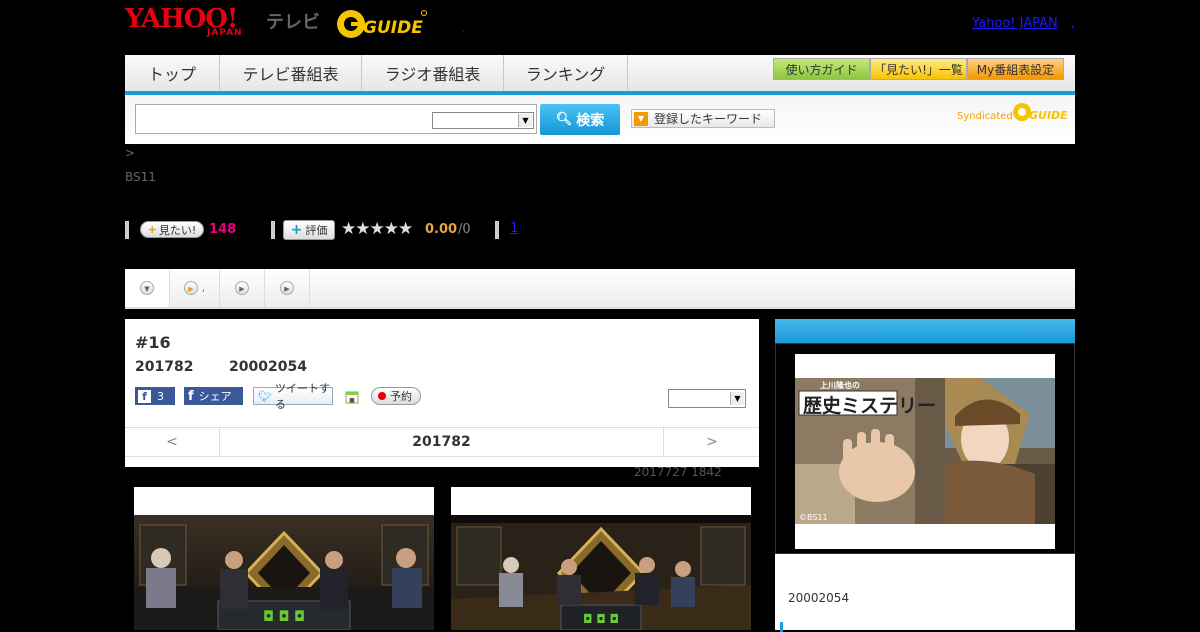 This screenshot has height=632, width=1200. I want to click on facebook-share-button: f シェア, so click(213, 396).